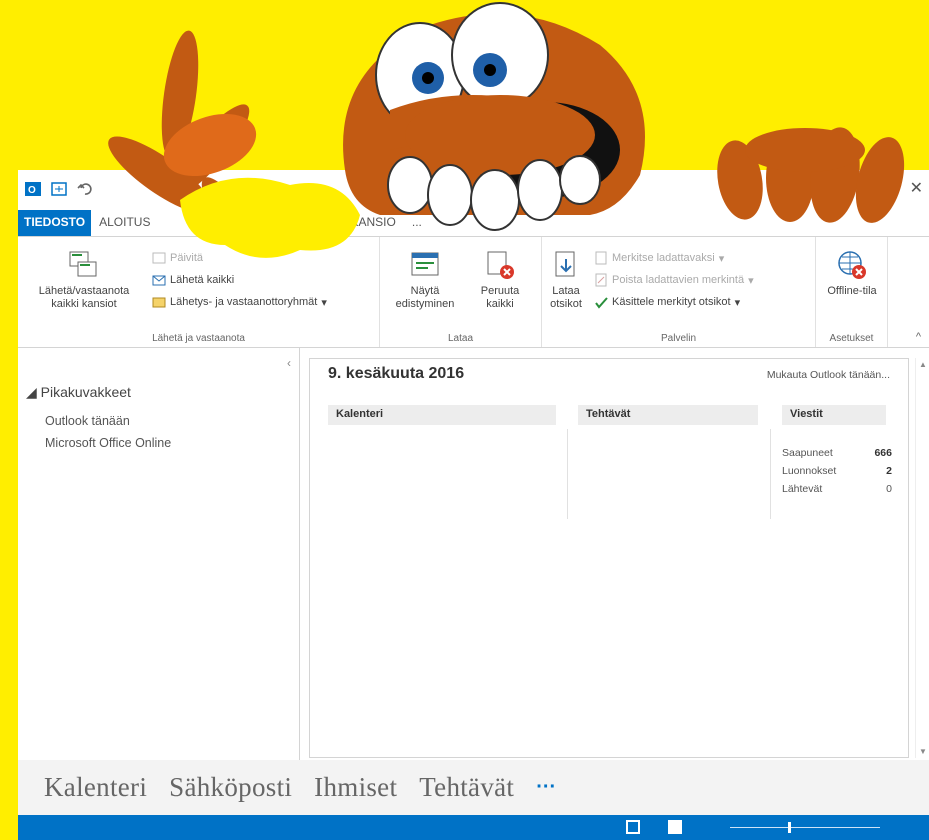  Describe the element at coordinates (355, 787) in the screenshot. I see `nav-people: Ihmiset` at that location.